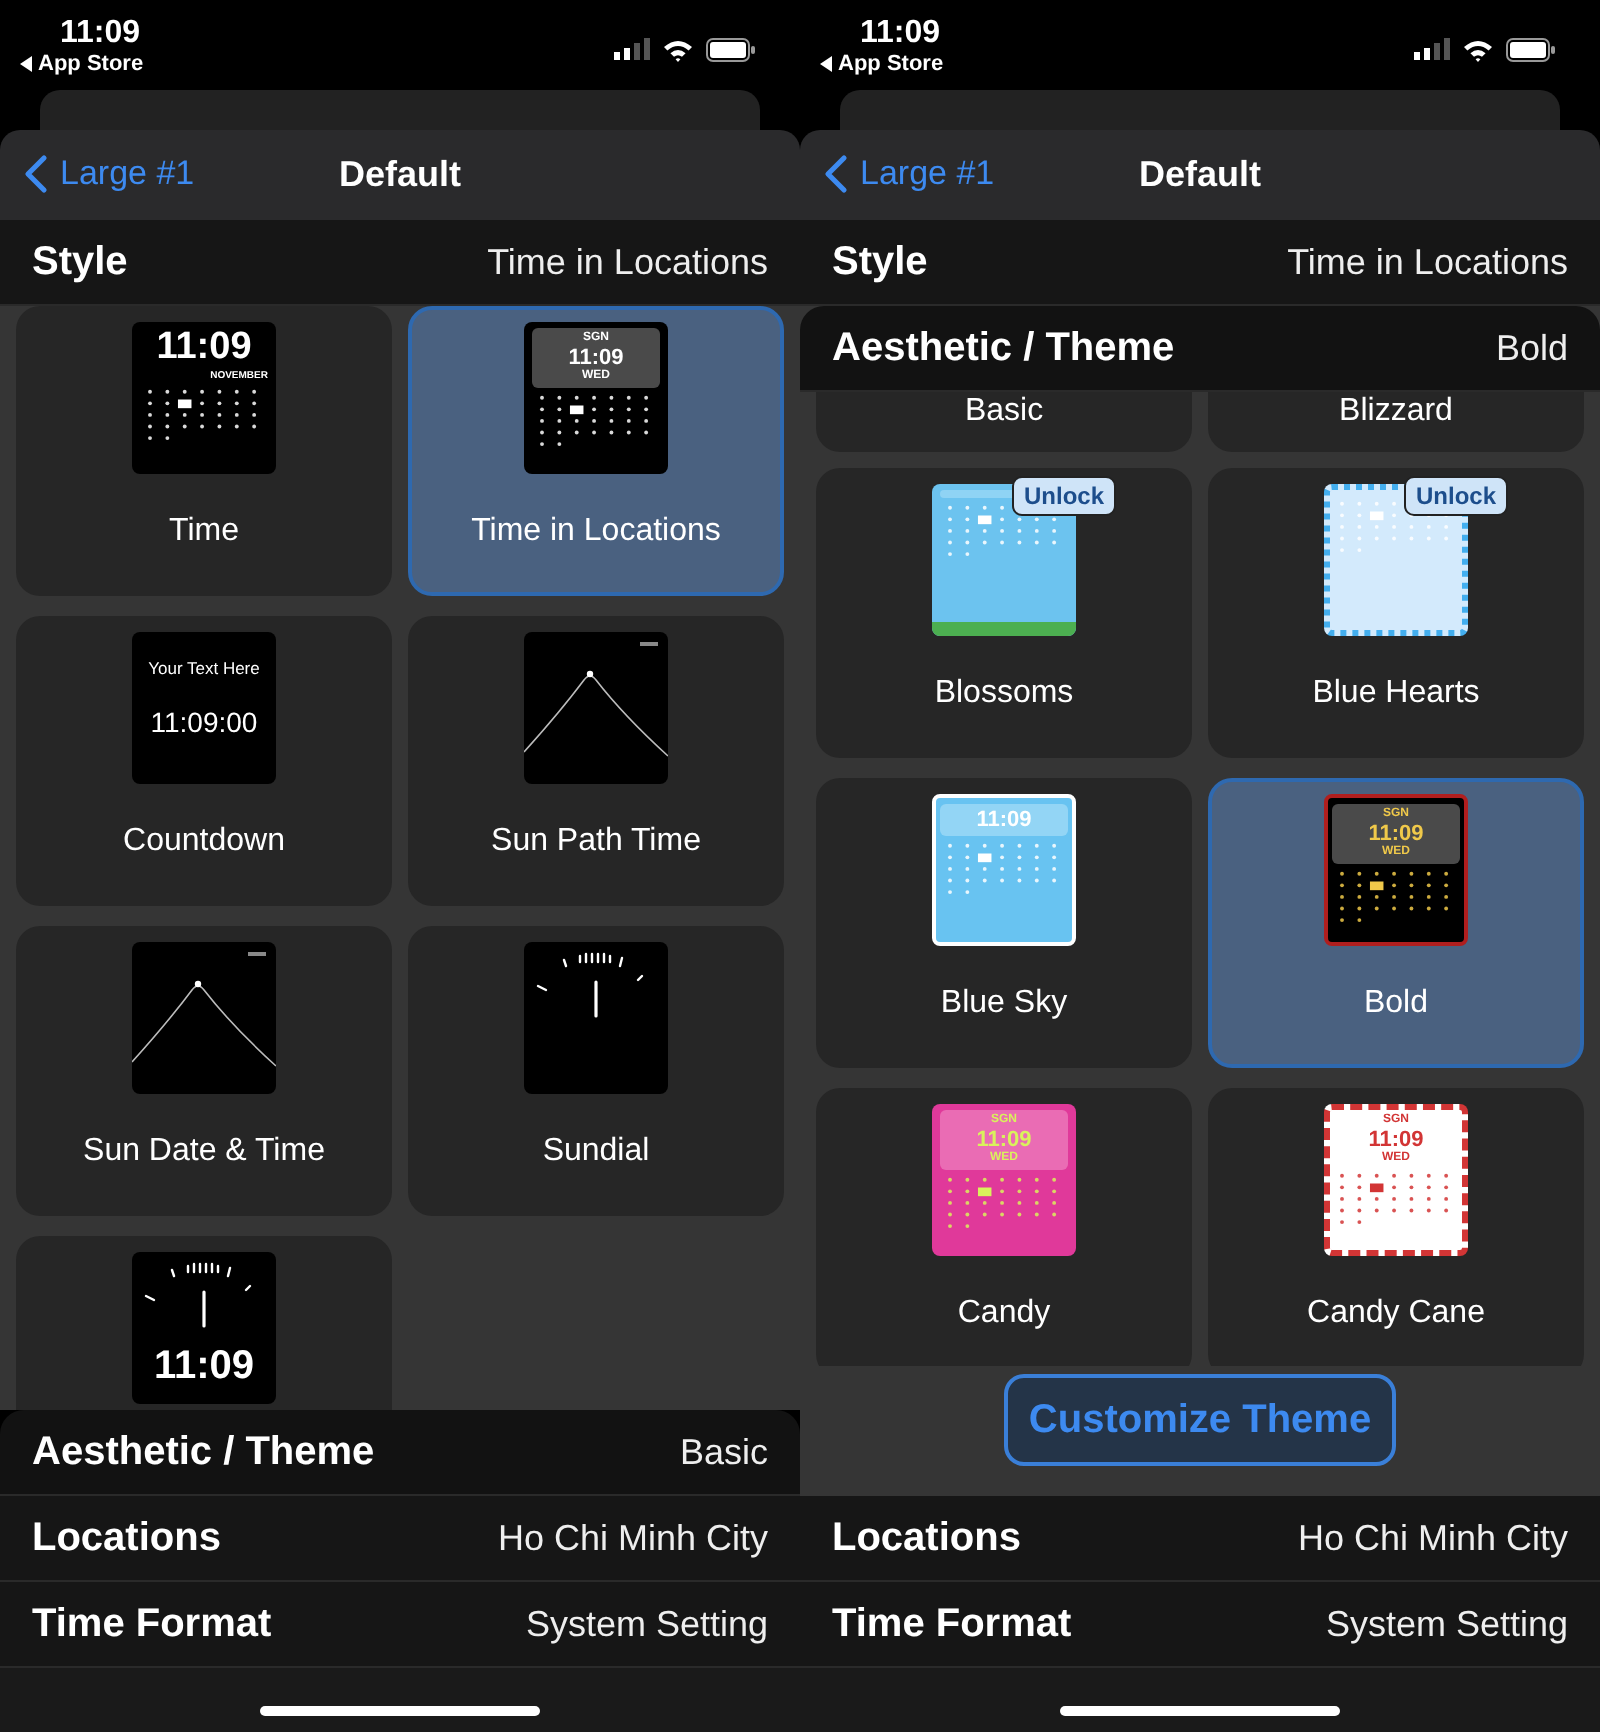 The image size is (1600, 1732). What do you see at coordinates (204, 532) in the screenshot?
I see `option-label: Time` at bounding box center [204, 532].